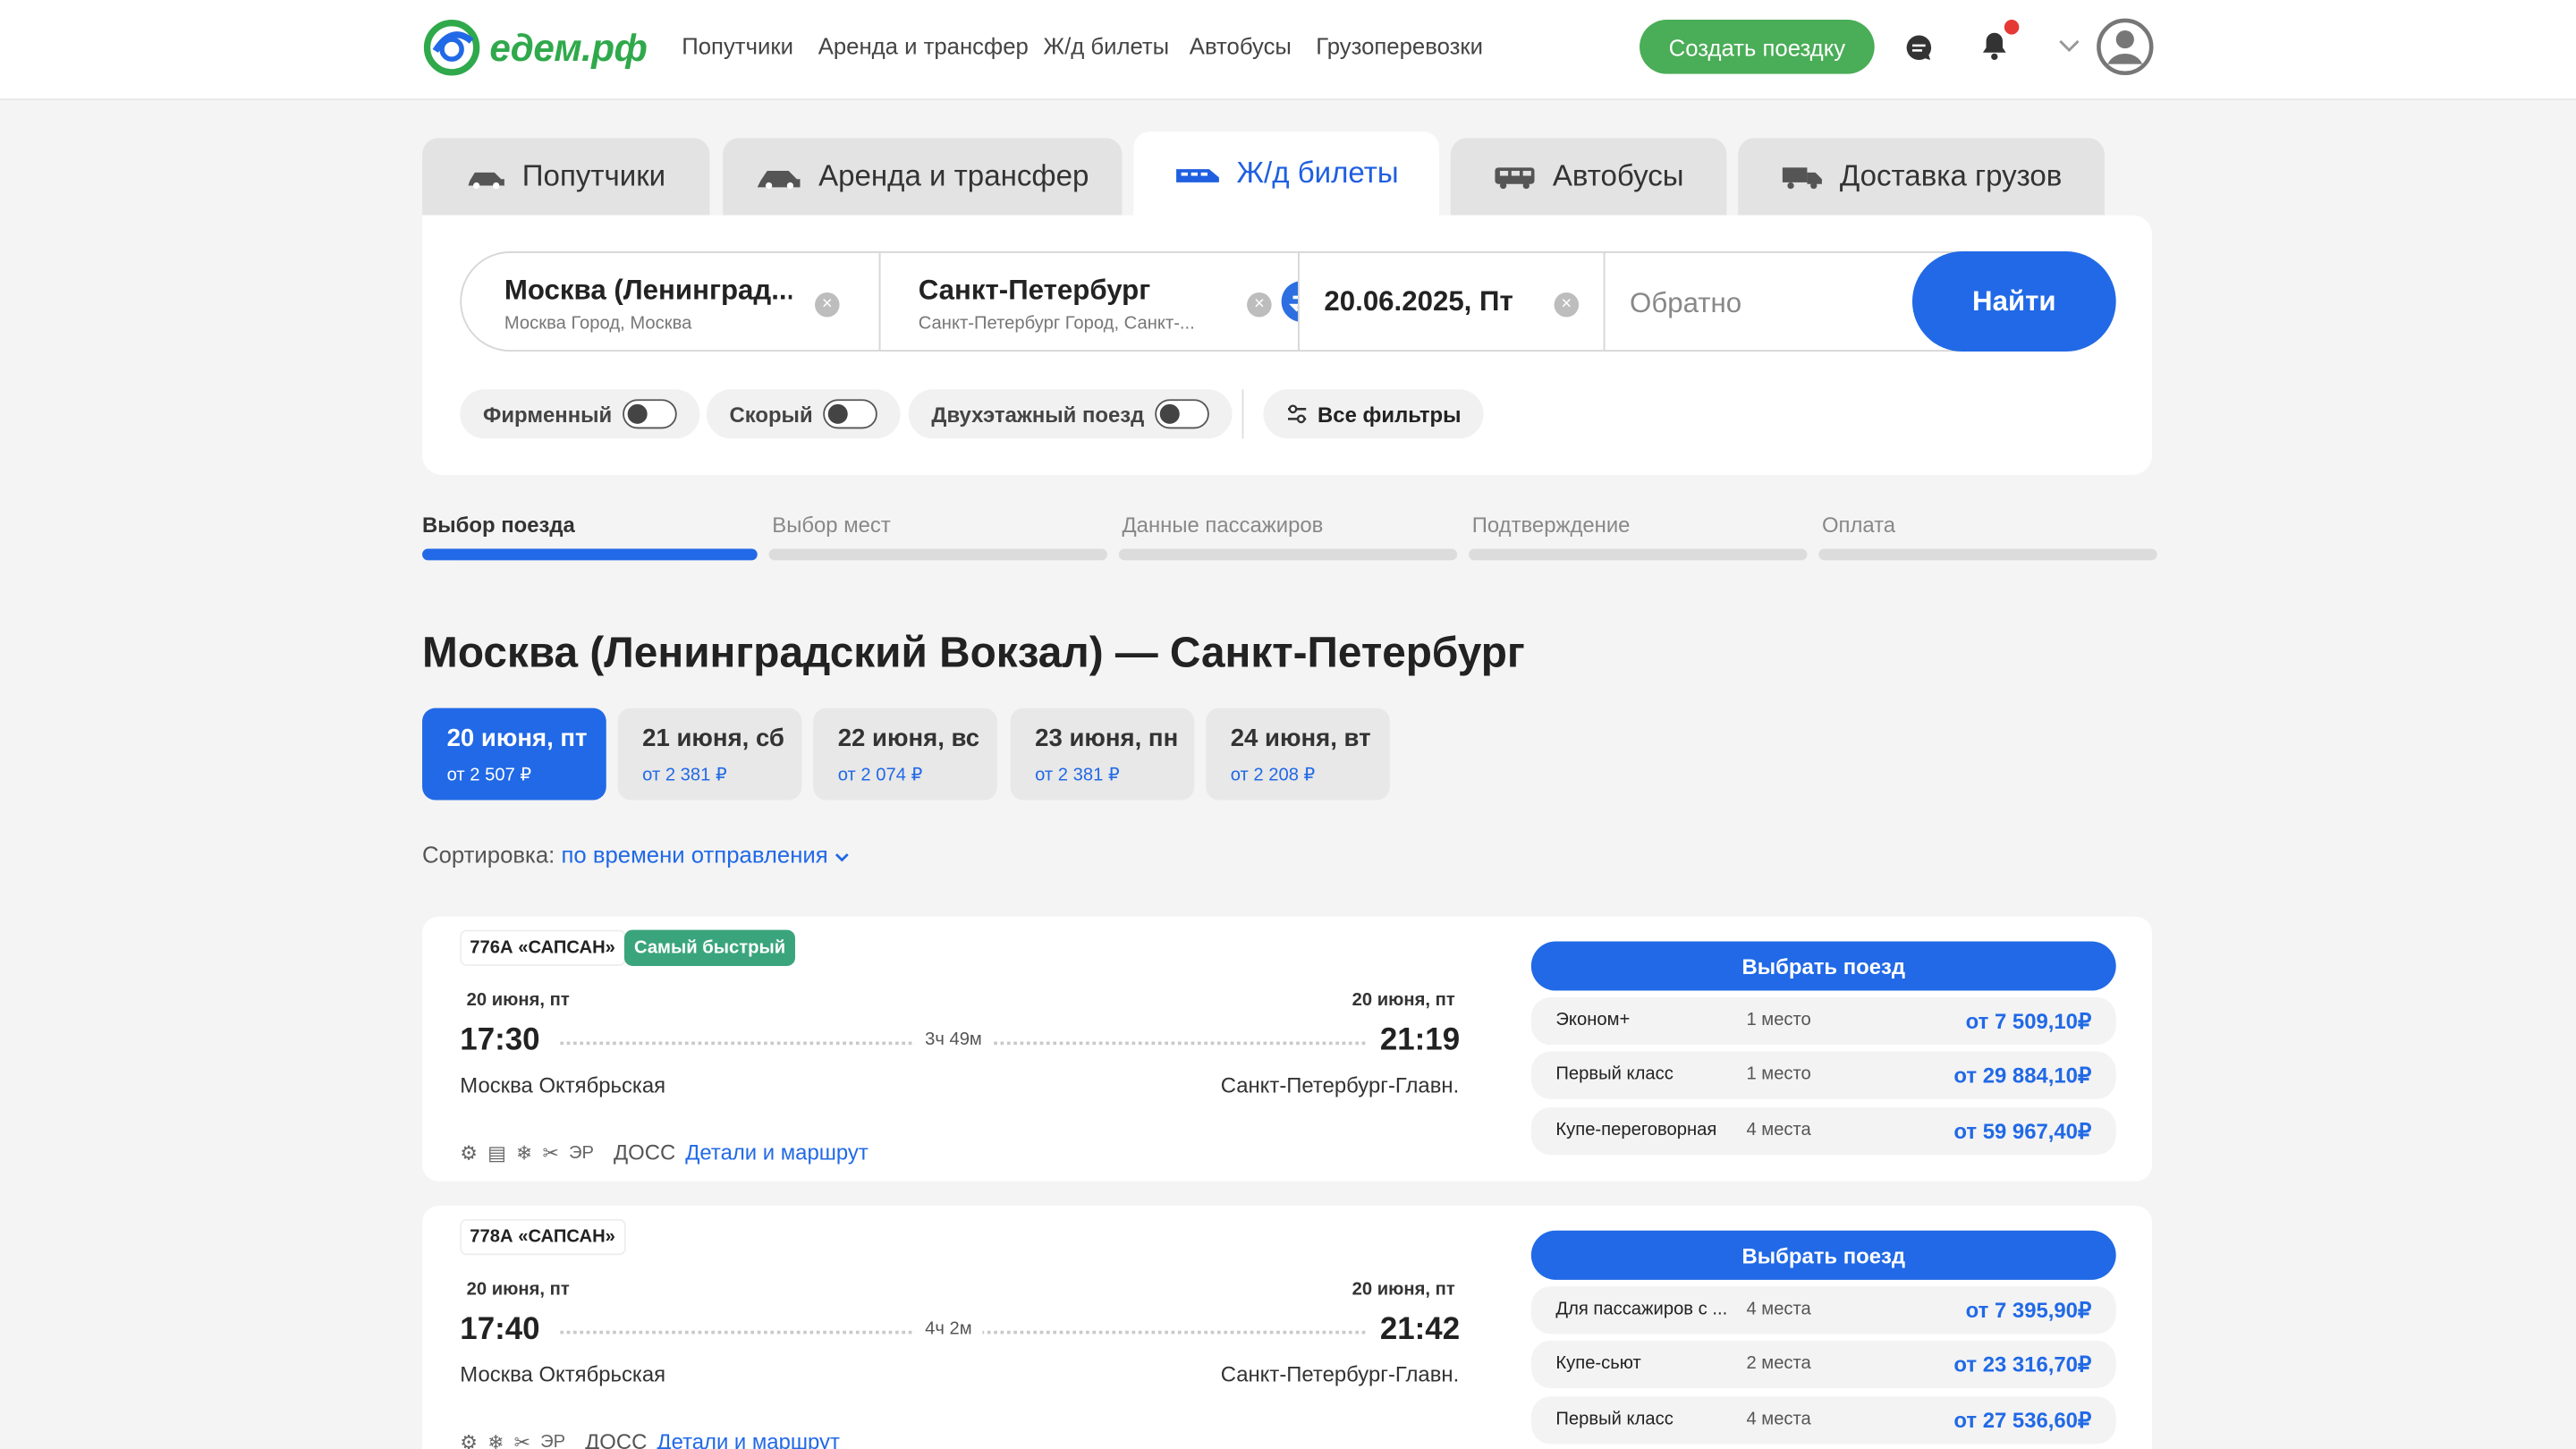  I want to click on tab-label: Ж/д билеты, so click(1317, 173).